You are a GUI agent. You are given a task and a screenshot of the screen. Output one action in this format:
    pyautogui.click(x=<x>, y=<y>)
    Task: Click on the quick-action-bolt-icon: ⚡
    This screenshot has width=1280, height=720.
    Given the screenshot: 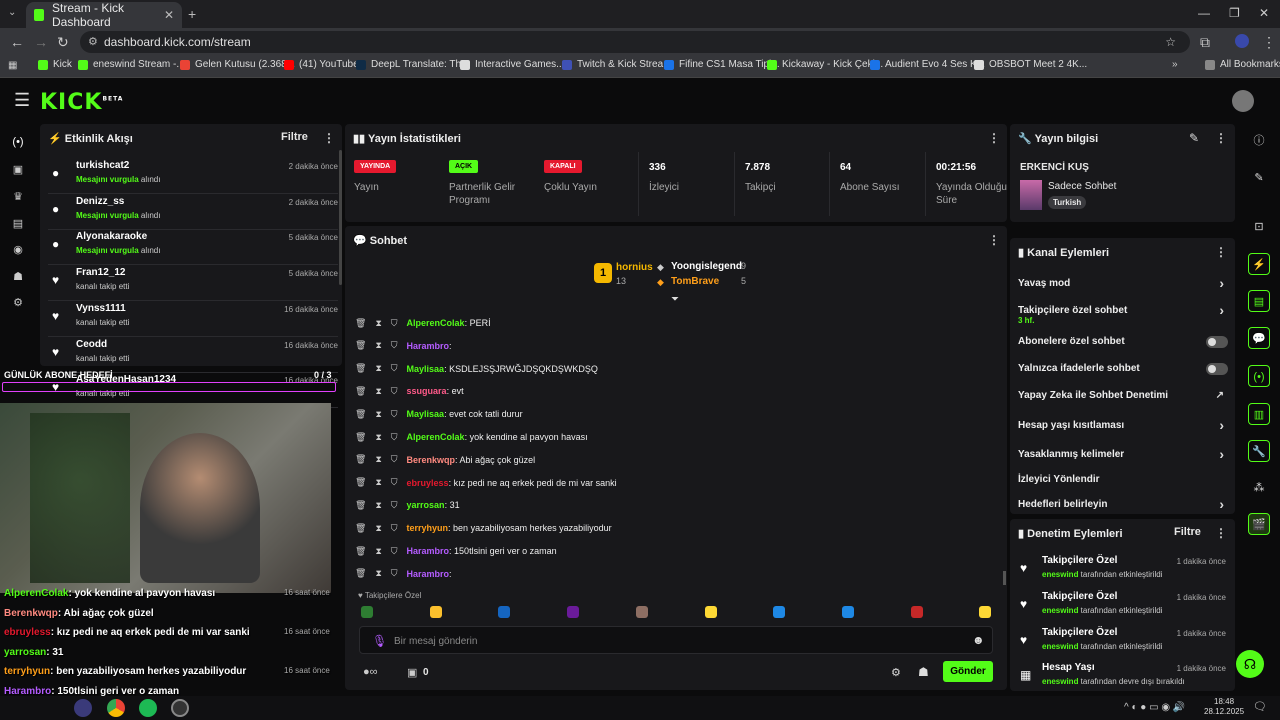 What is the action you would take?
    pyautogui.click(x=1259, y=264)
    